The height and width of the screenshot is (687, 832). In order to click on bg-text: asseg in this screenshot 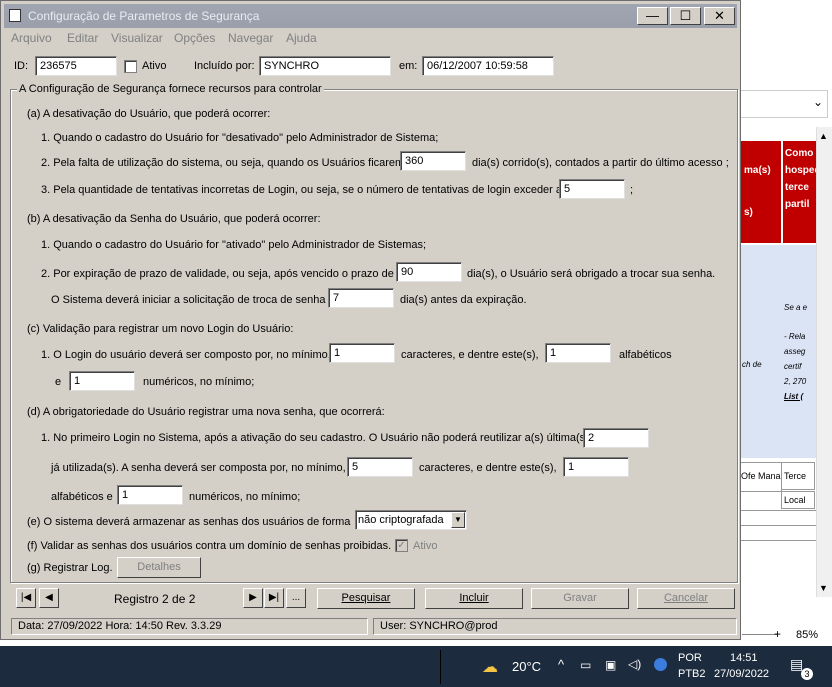, I will do `click(795, 351)`.